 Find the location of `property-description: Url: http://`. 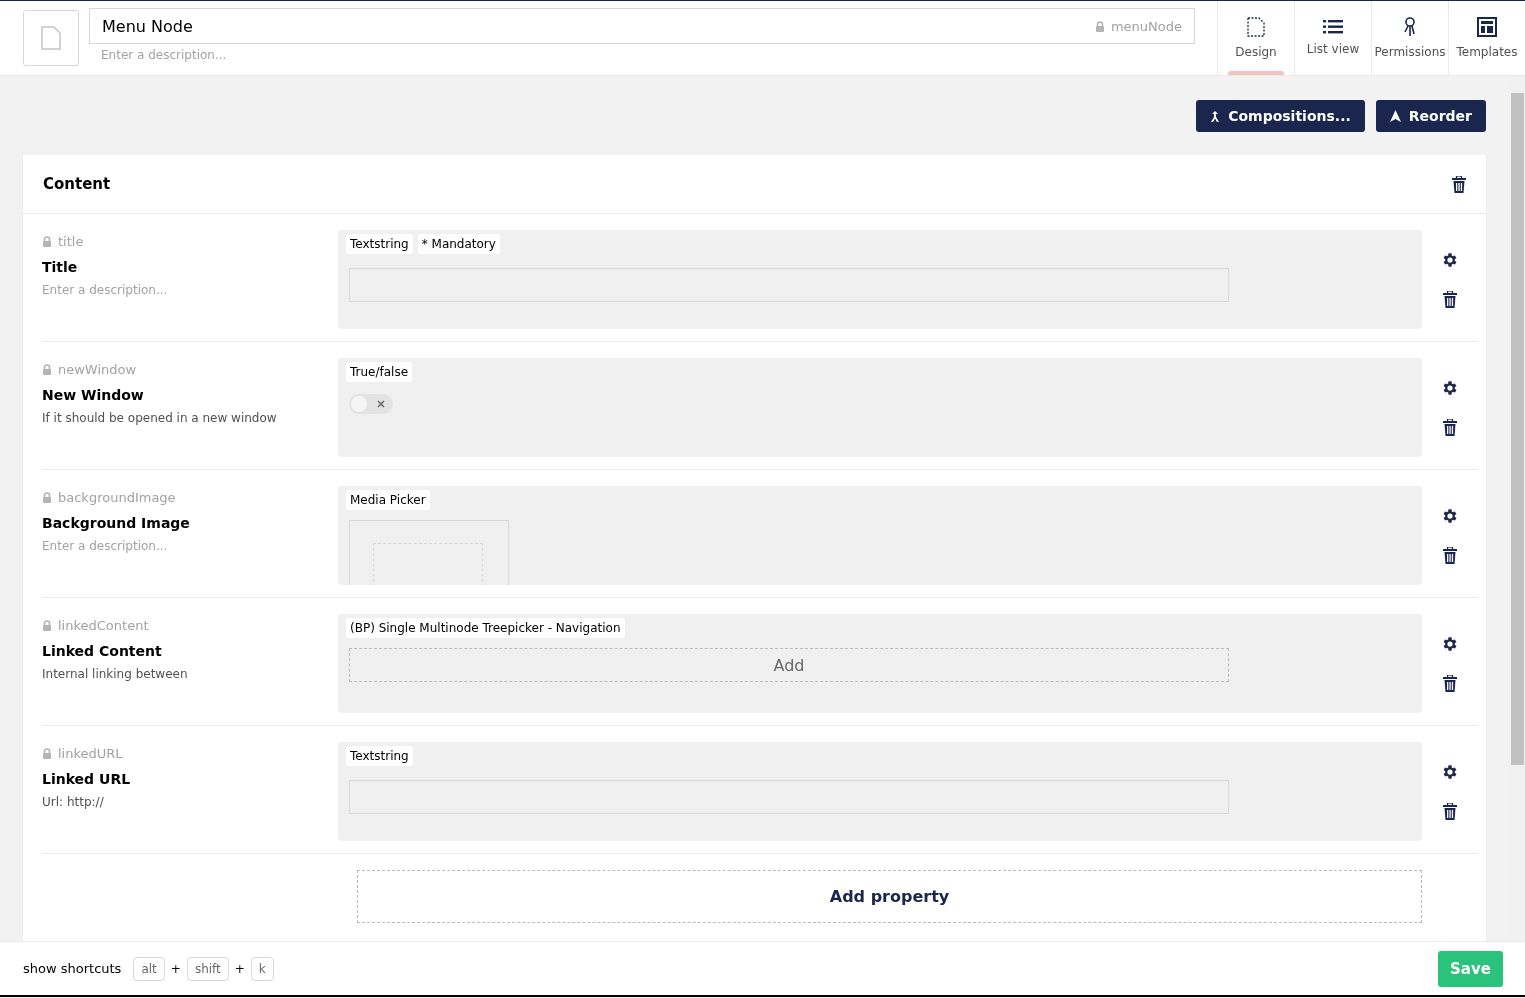

property-description: Url: http:// is located at coordinates (73, 802).